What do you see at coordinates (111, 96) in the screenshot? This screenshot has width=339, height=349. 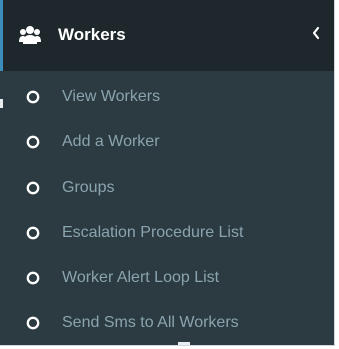 I see `menu-item-label: View Workers` at bounding box center [111, 96].